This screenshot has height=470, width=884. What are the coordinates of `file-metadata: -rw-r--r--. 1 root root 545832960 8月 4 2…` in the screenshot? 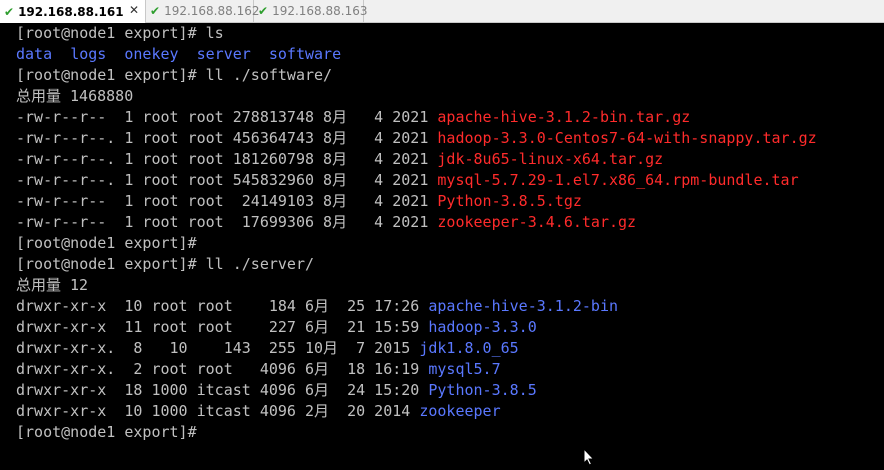 It's located at (227, 180).